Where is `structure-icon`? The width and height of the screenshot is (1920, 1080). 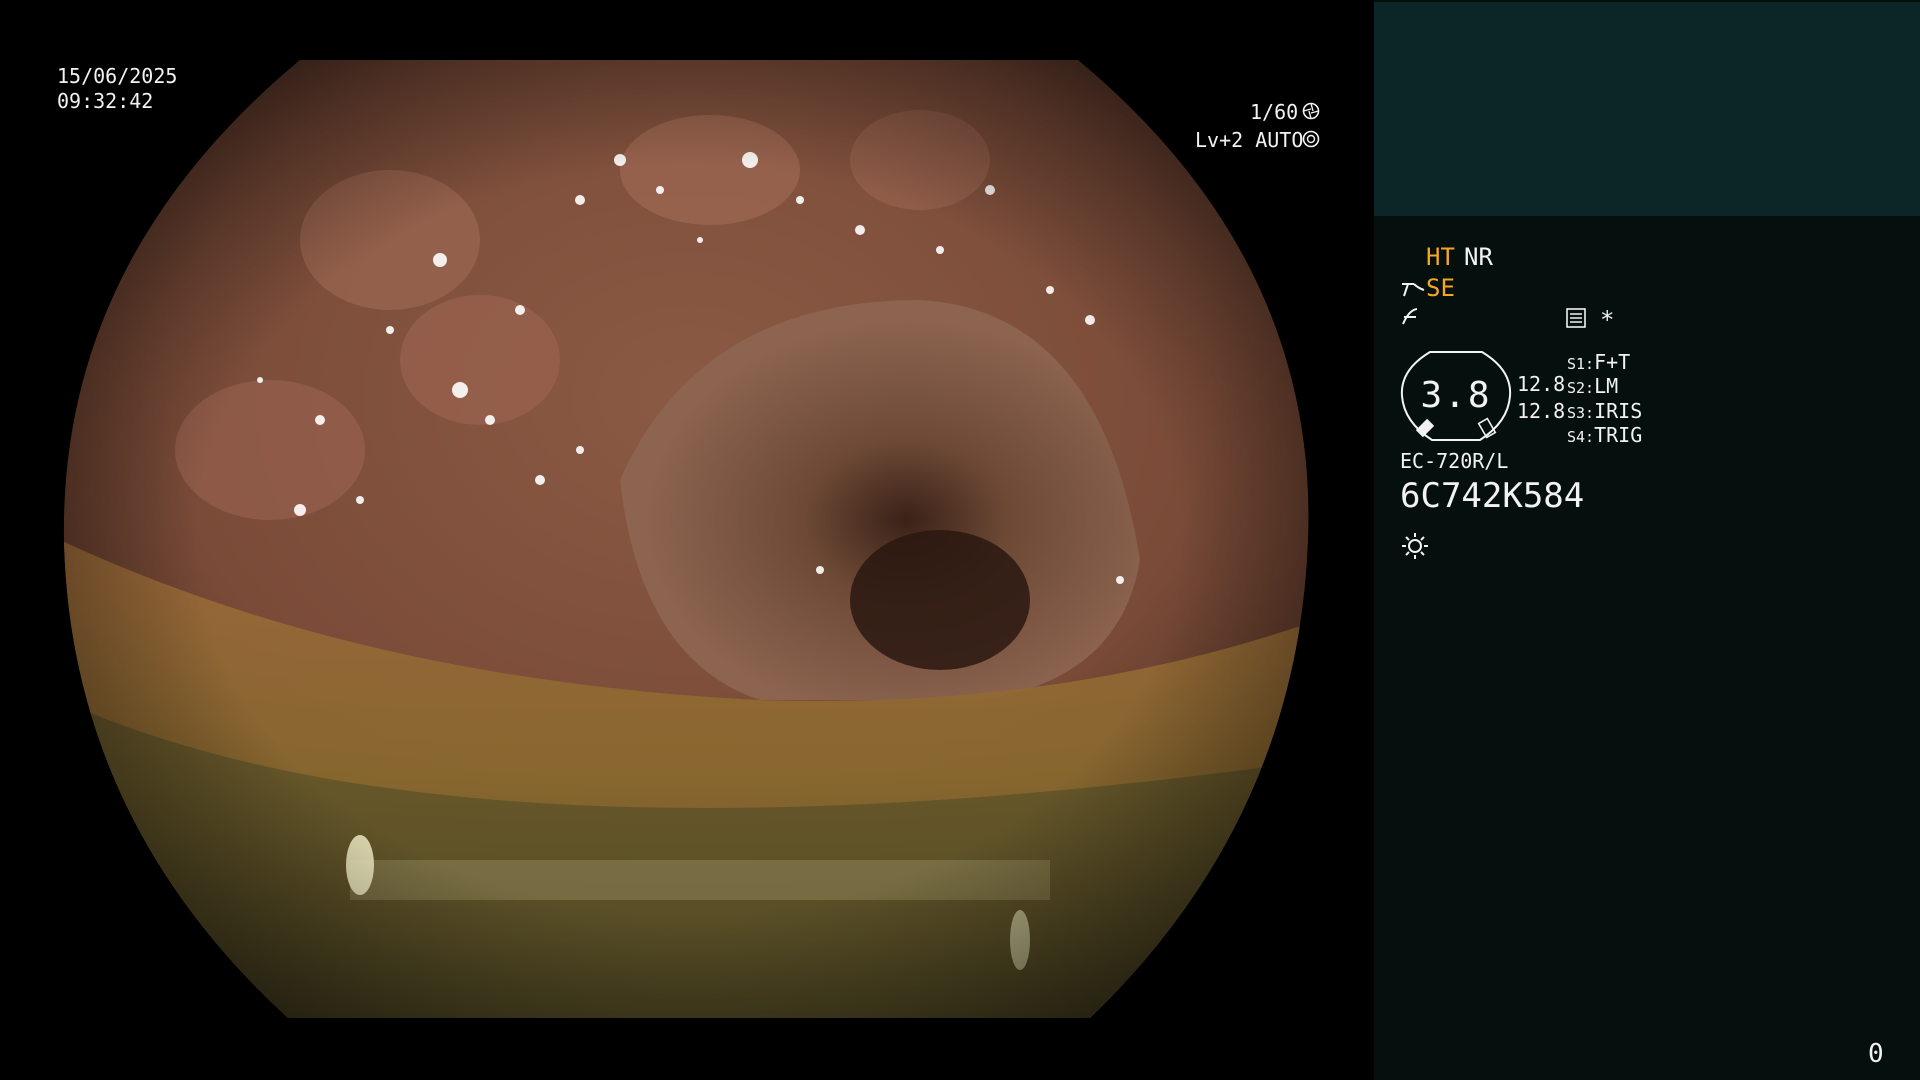
structure-icon is located at coordinates (1410, 316).